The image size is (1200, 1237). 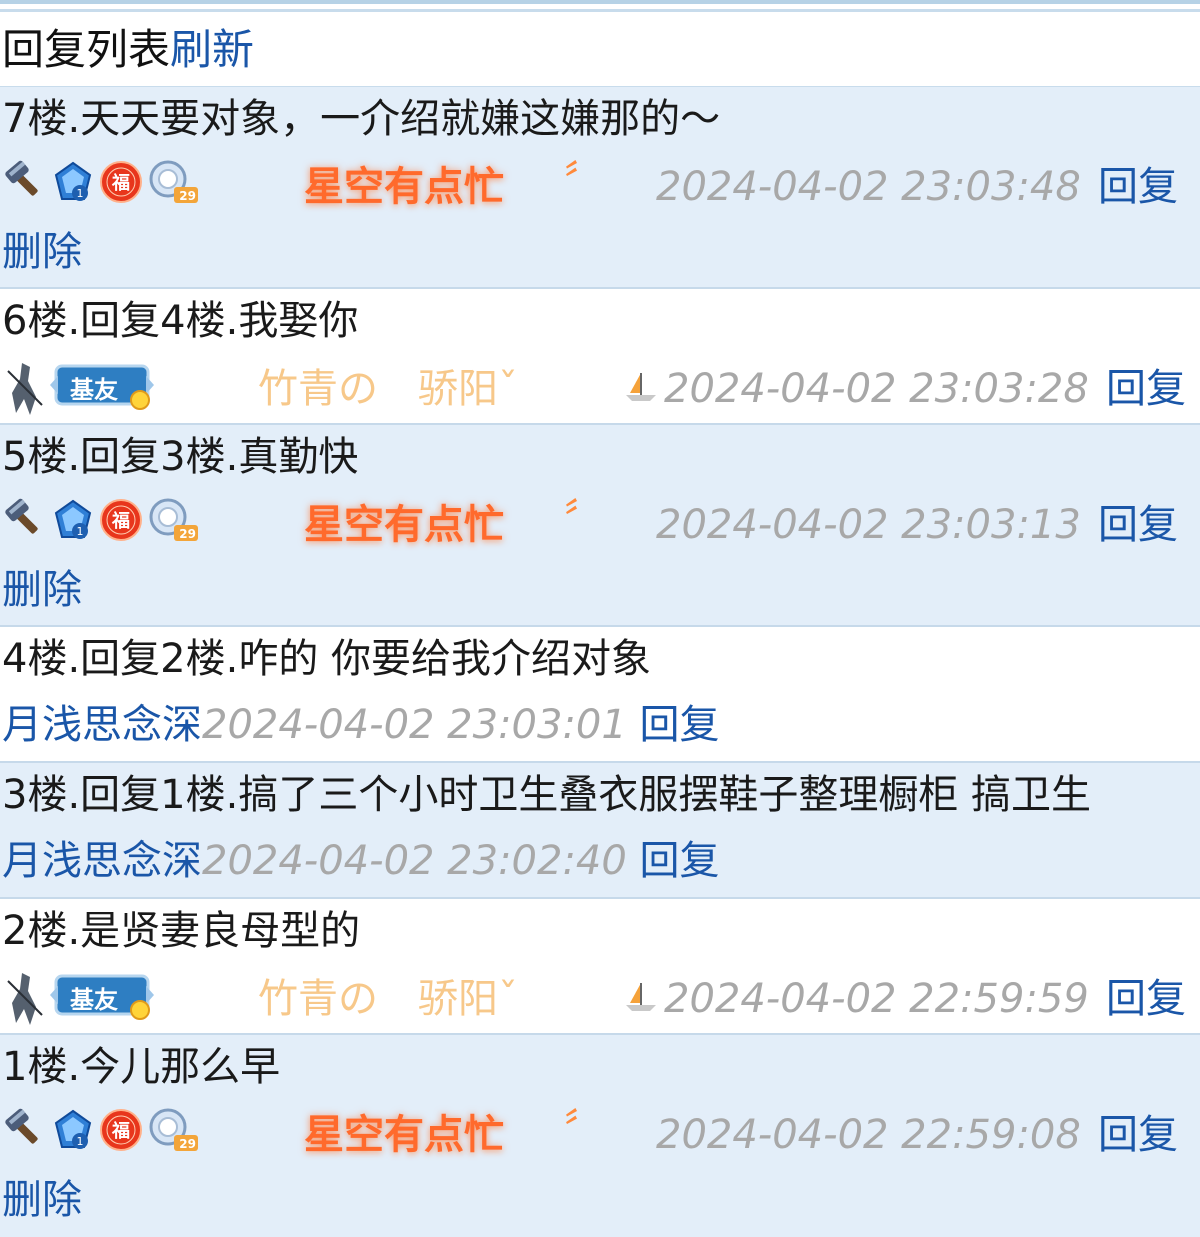 What do you see at coordinates (601, 389) in the screenshot?
I see `reply-meta: 基友 竹青の 骄阳ˇ 2024-04-02 23:03:28 回复` at bounding box center [601, 389].